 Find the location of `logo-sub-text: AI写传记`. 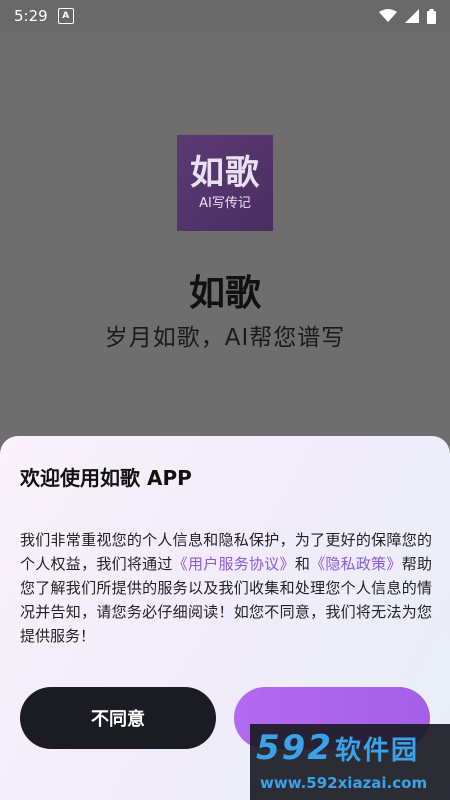

logo-sub-text: AI写传记 is located at coordinates (225, 203).